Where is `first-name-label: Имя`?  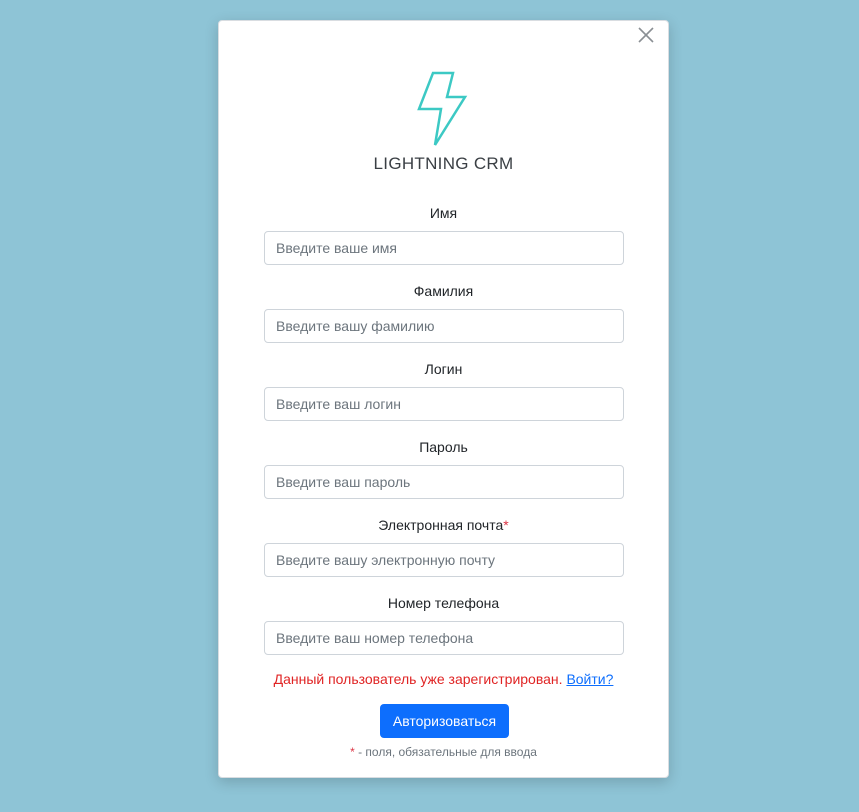
first-name-label: Имя is located at coordinates (443, 213).